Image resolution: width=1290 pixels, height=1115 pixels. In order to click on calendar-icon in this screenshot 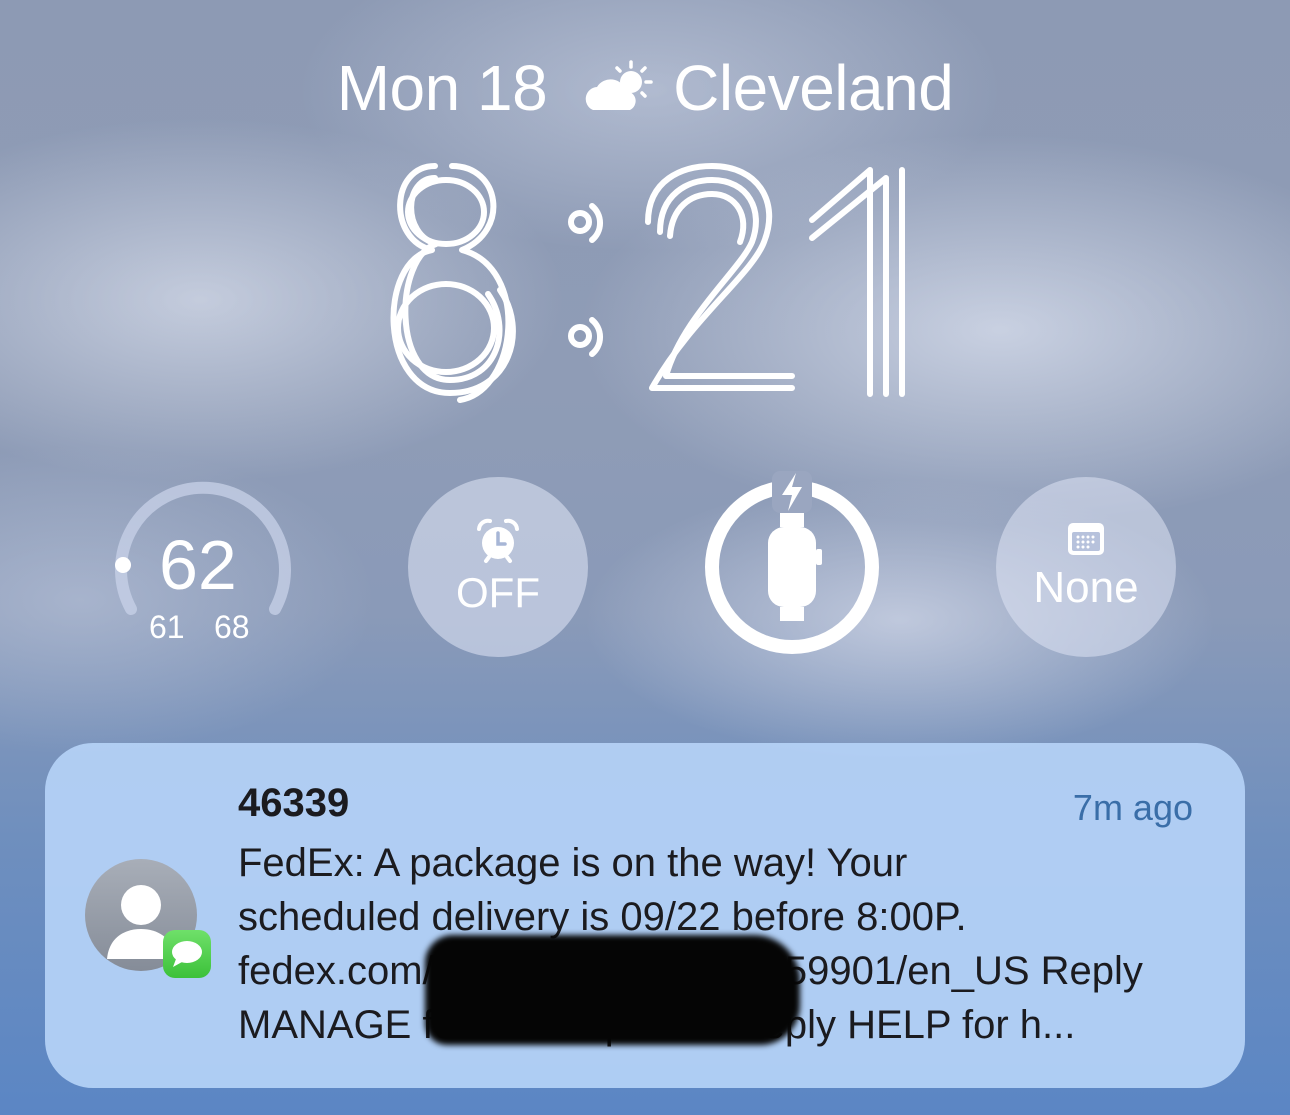, I will do `click(1086, 539)`.